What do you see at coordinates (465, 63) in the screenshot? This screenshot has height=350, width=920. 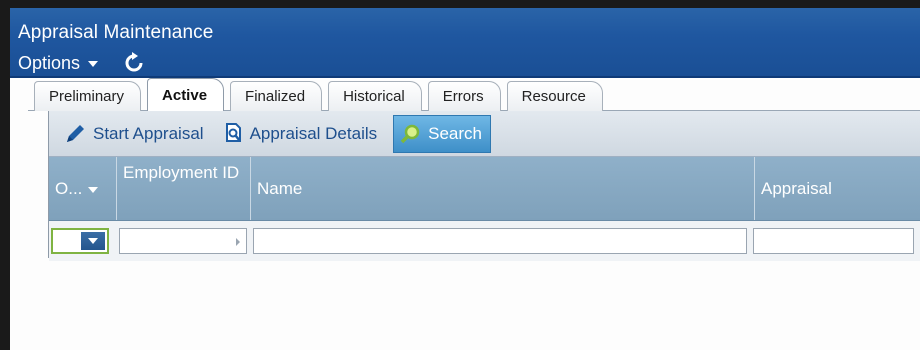 I see `menu-bar: Options` at bounding box center [465, 63].